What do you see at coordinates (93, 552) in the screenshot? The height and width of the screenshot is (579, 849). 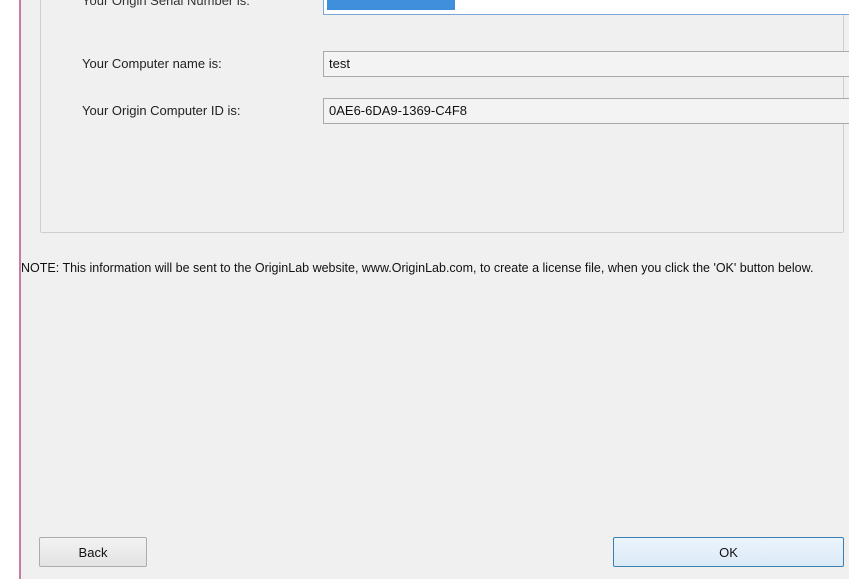 I see `back-button: Back` at bounding box center [93, 552].